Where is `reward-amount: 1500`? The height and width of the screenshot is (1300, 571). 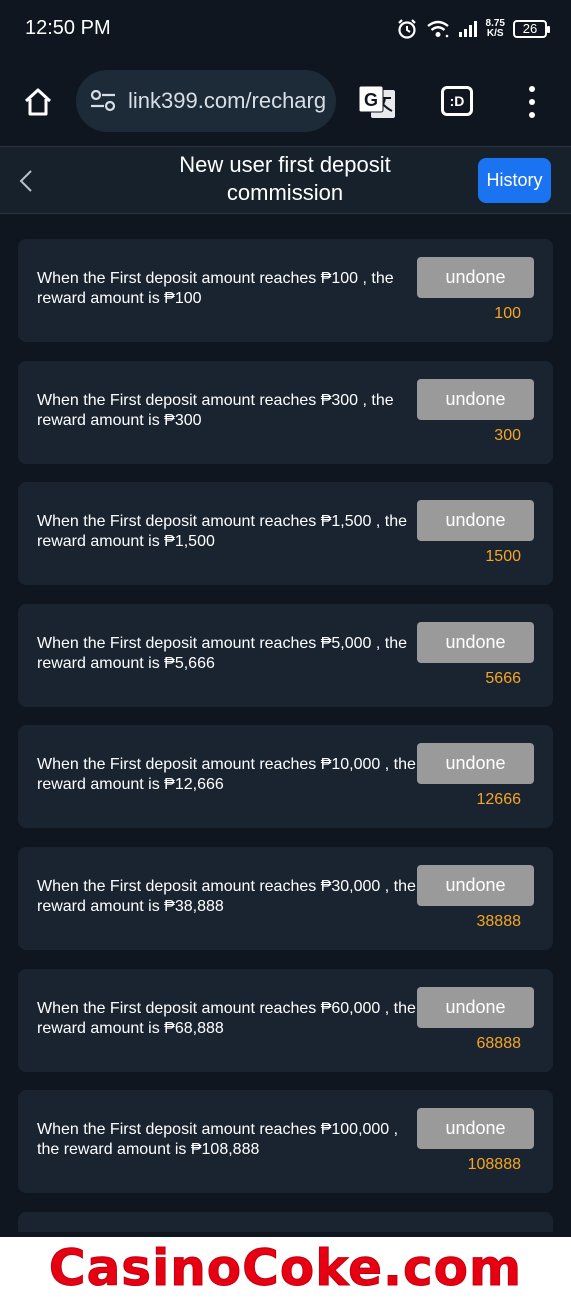
reward-amount: 1500 is located at coordinates (503, 557).